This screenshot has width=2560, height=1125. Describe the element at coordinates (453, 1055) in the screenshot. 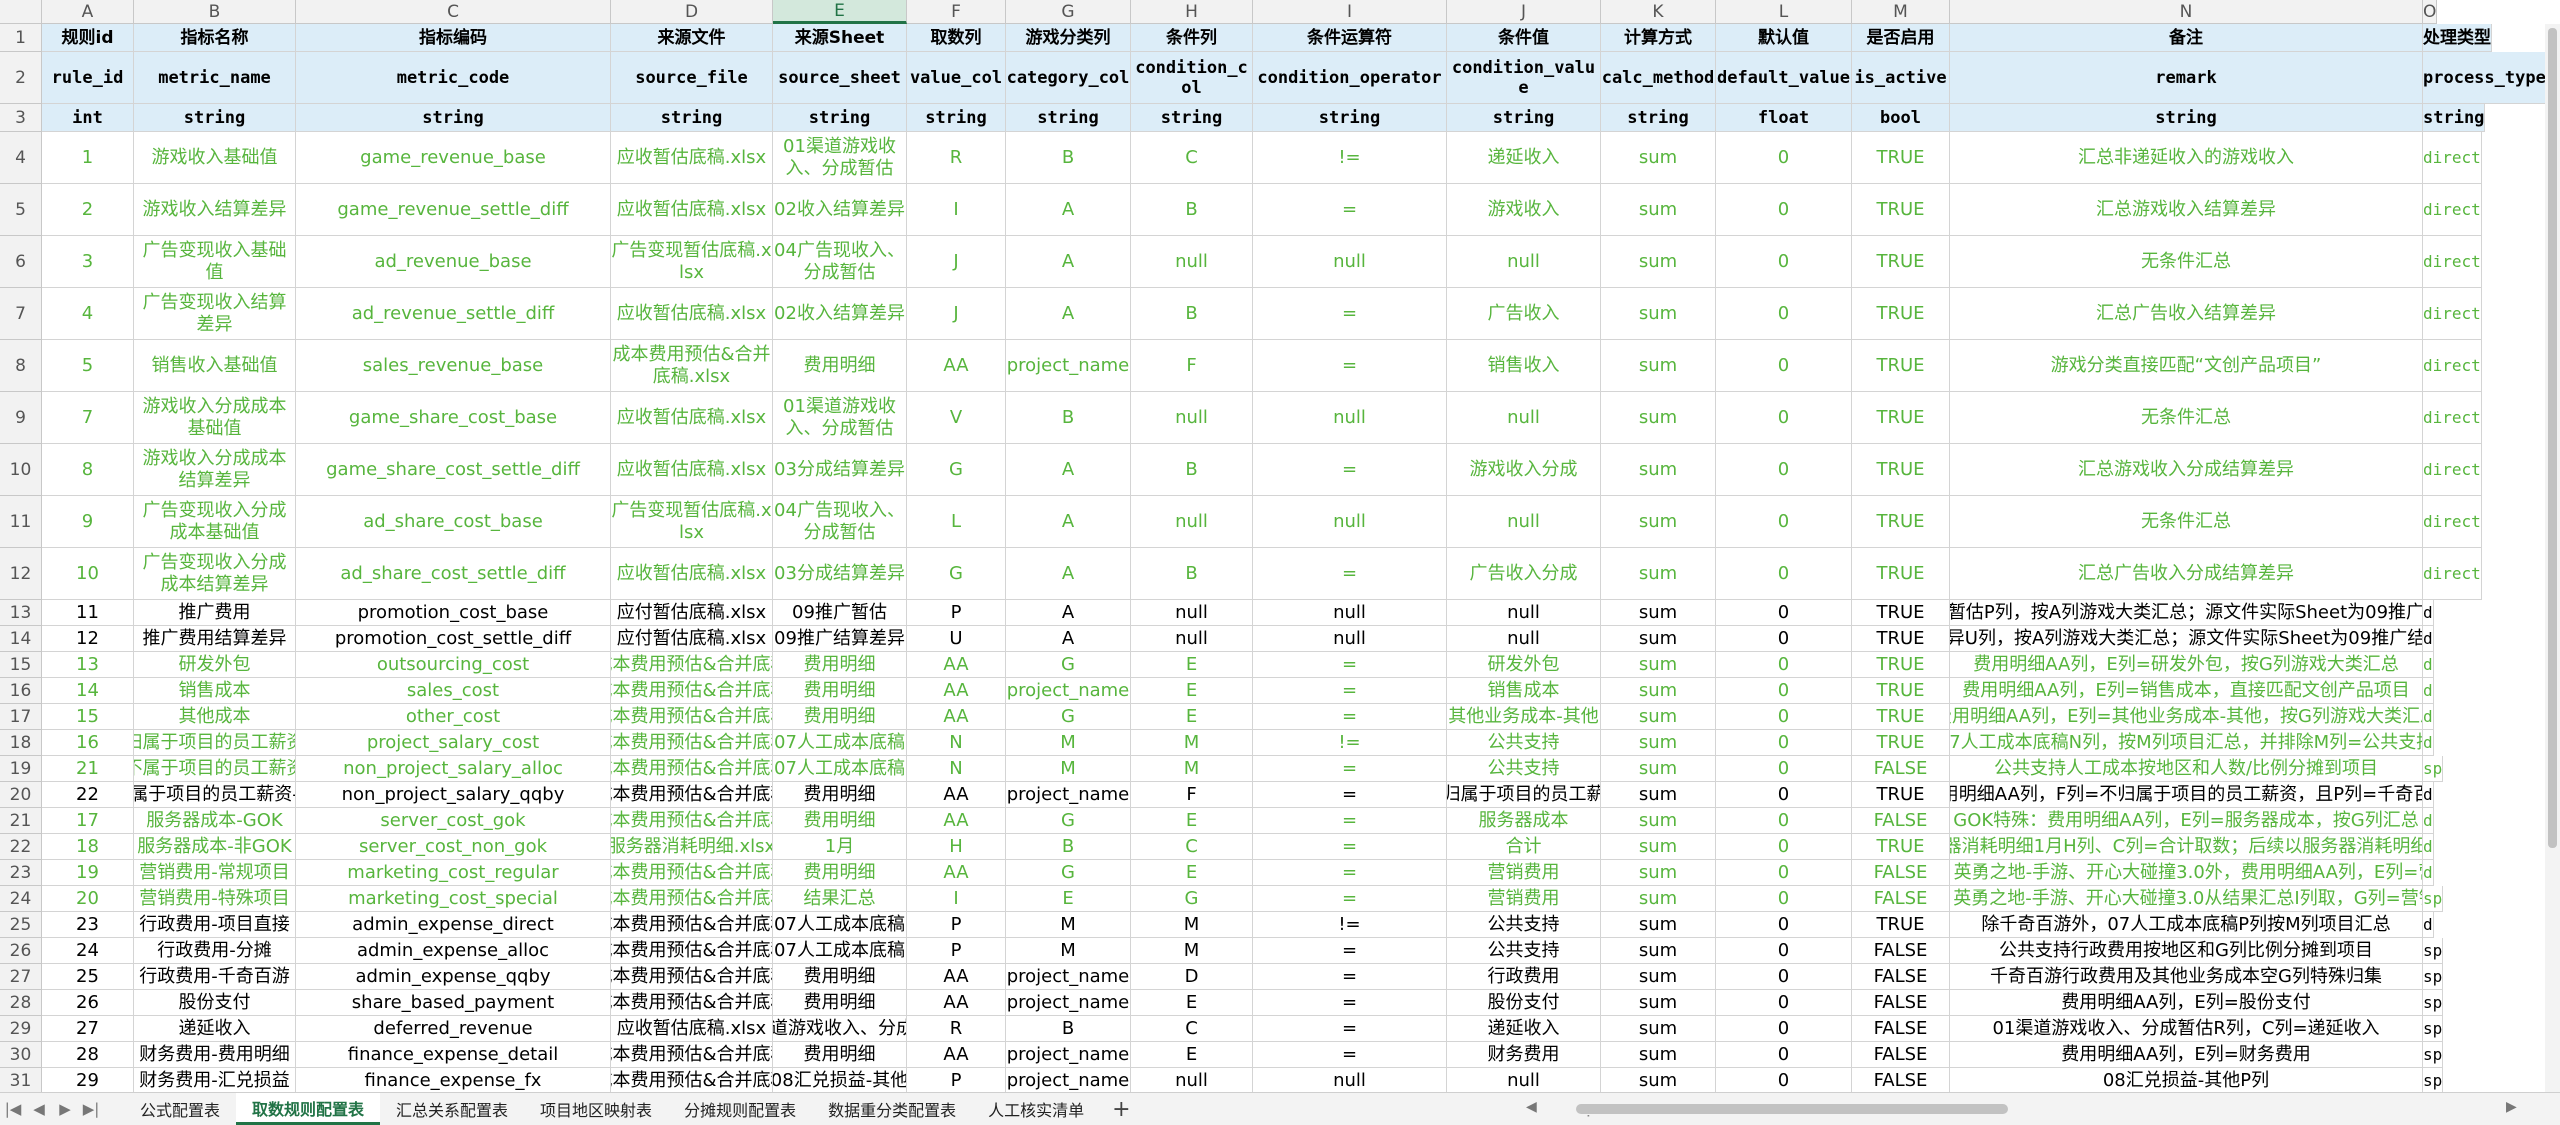

I see `table-cell: finance_expense_detail` at that location.